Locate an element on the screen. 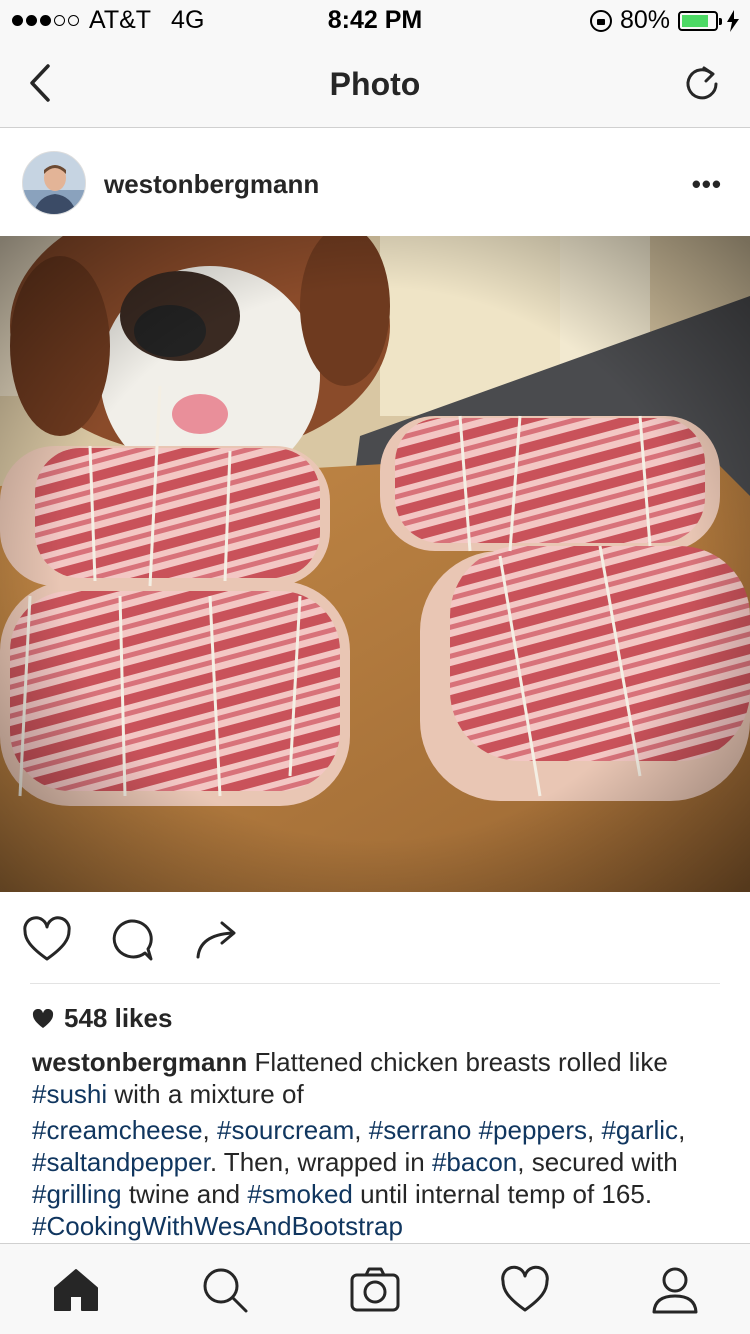 The image size is (750, 1334). search-icon is located at coordinates (225, 1290).